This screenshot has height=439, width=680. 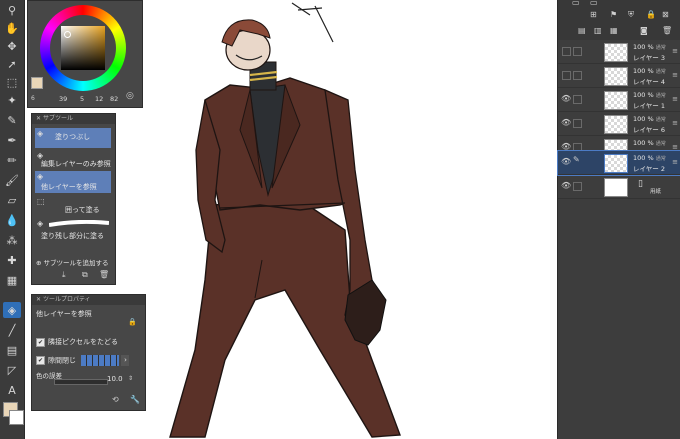 I want to click on sub-tool-item-paint-unfilled: ◈ 塗り残し部分に塗る, so click(x=73, y=230).